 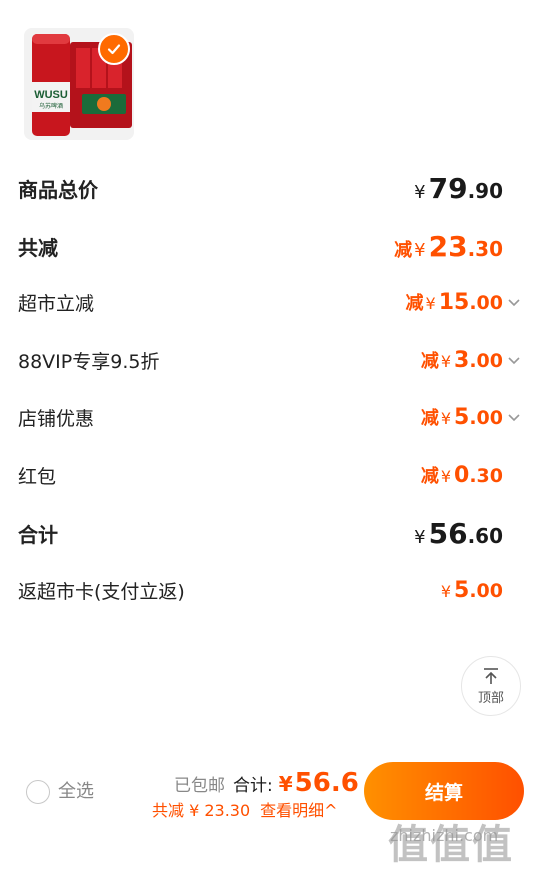 What do you see at coordinates (471, 417) in the screenshot?
I see `discount-item-amount: 减 ¥ 5 .00` at bounding box center [471, 417].